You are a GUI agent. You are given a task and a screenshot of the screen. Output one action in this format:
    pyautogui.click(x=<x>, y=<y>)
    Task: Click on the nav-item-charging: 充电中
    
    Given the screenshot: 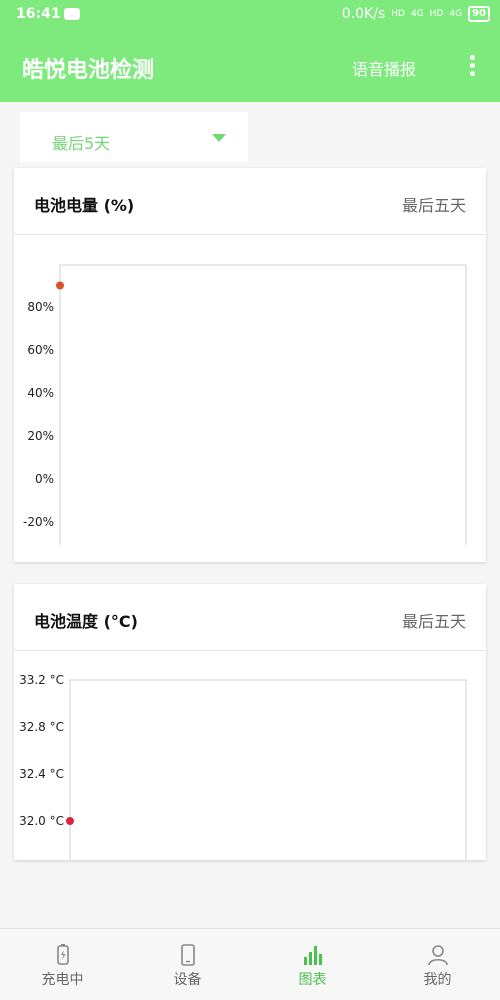 What is the action you would take?
    pyautogui.click(x=62, y=964)
    